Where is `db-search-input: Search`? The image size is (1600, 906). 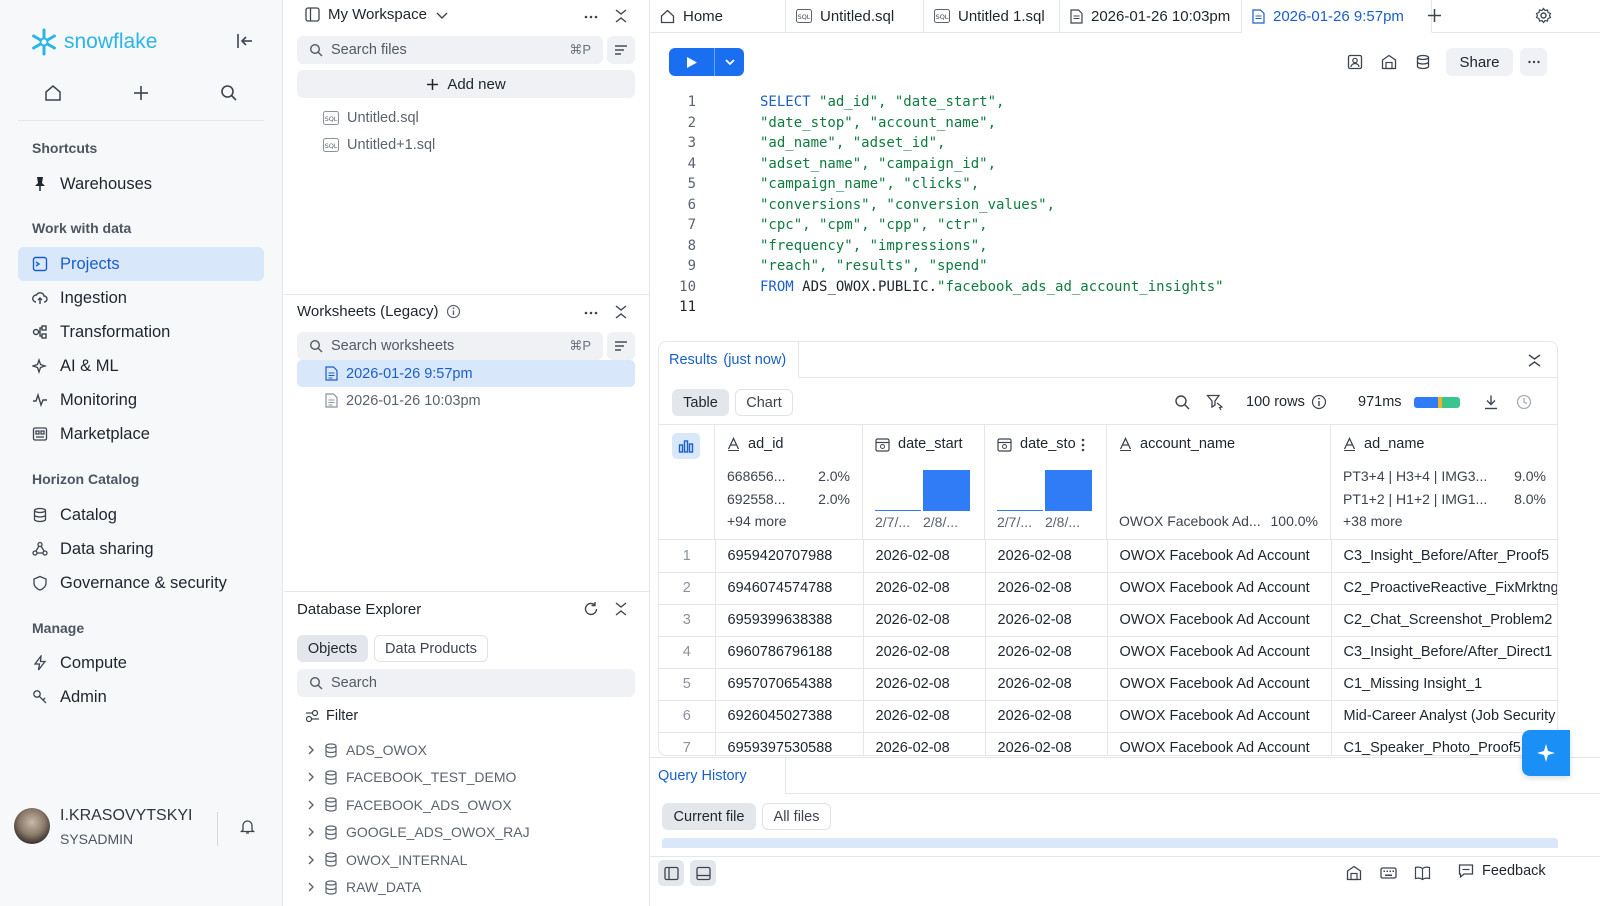 db-search-input: Search is located at coordinates (466, 683).